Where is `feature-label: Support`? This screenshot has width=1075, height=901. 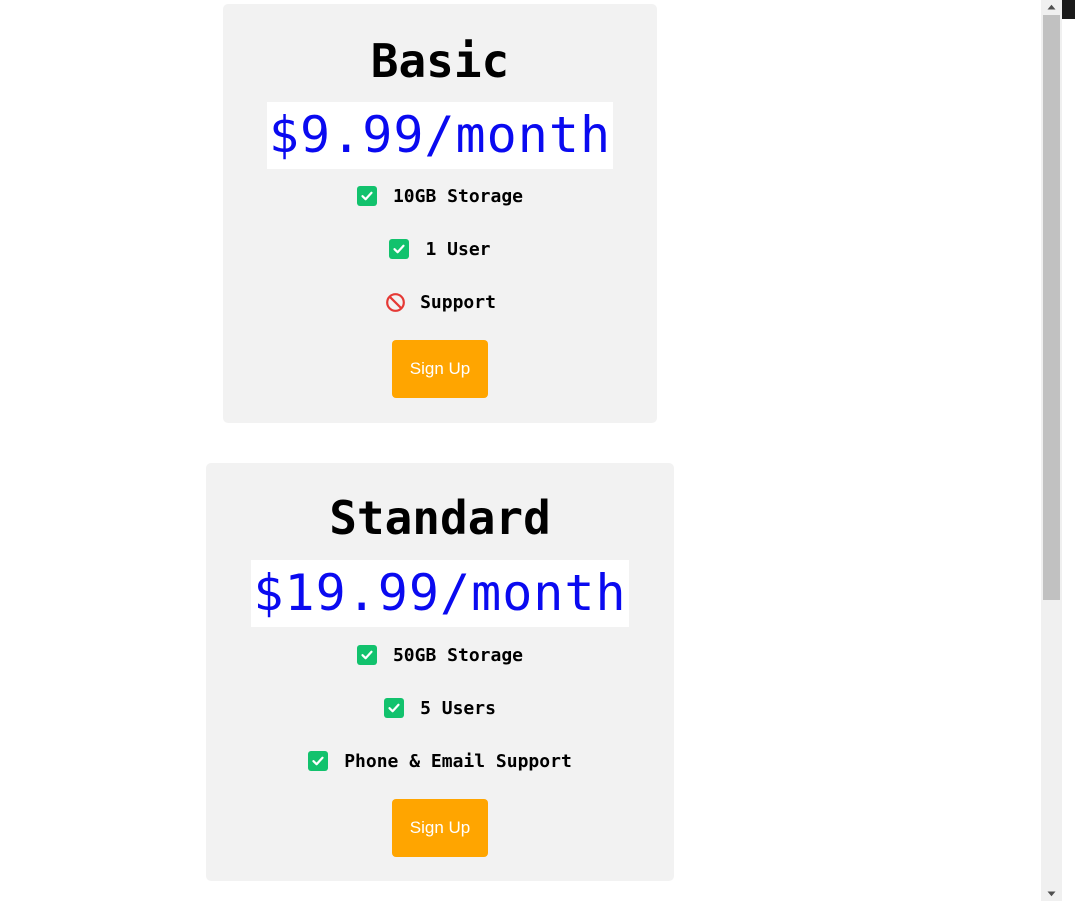 feature-label: Support is located at coordinates (458, 302).